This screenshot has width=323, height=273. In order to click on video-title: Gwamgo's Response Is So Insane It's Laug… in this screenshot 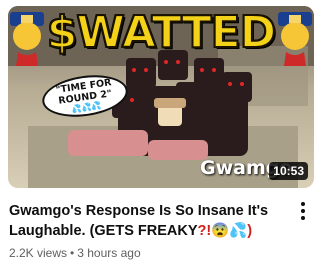, I will do `click(149, 221)`.